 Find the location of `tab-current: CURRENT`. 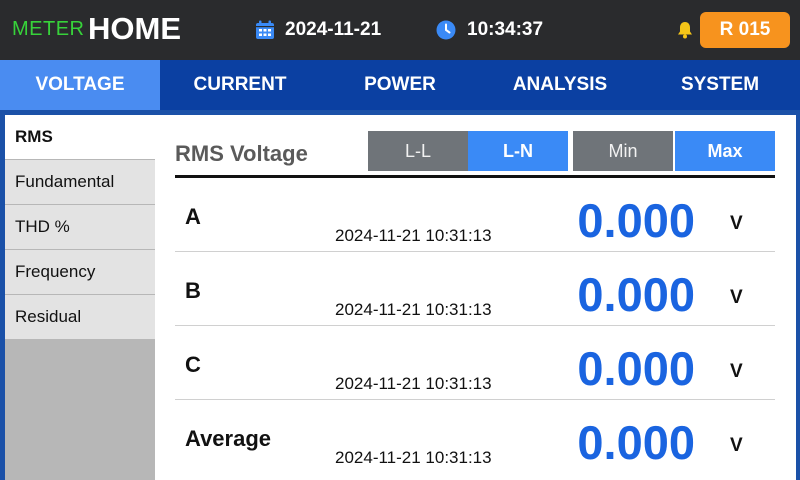

tab-current: CURRENT is located at coordinates (240, 85).